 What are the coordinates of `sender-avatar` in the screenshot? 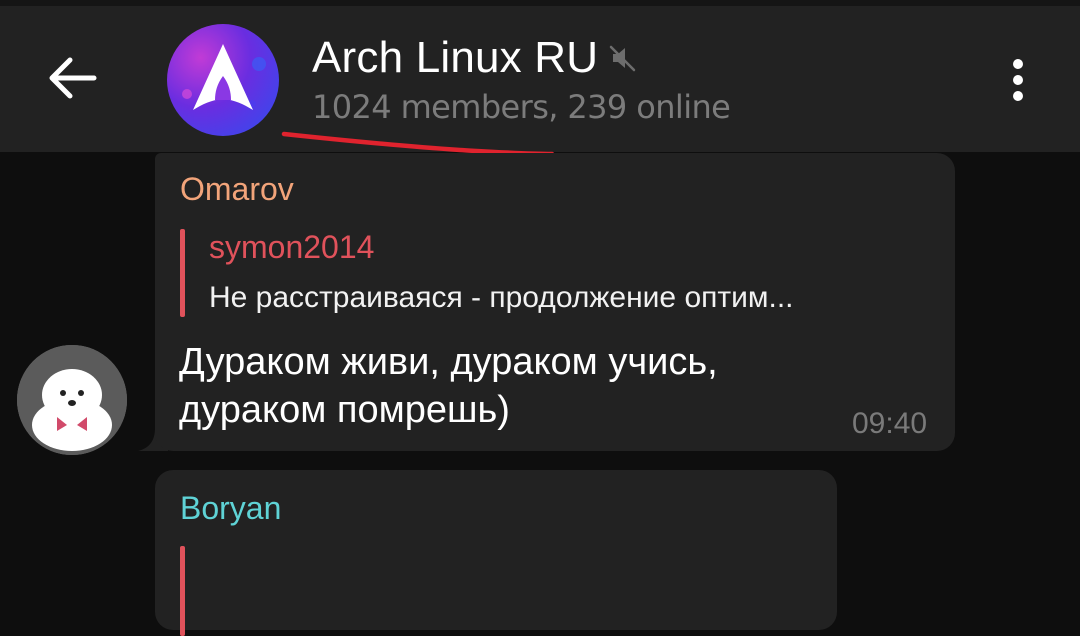 It's located at (72, 400).